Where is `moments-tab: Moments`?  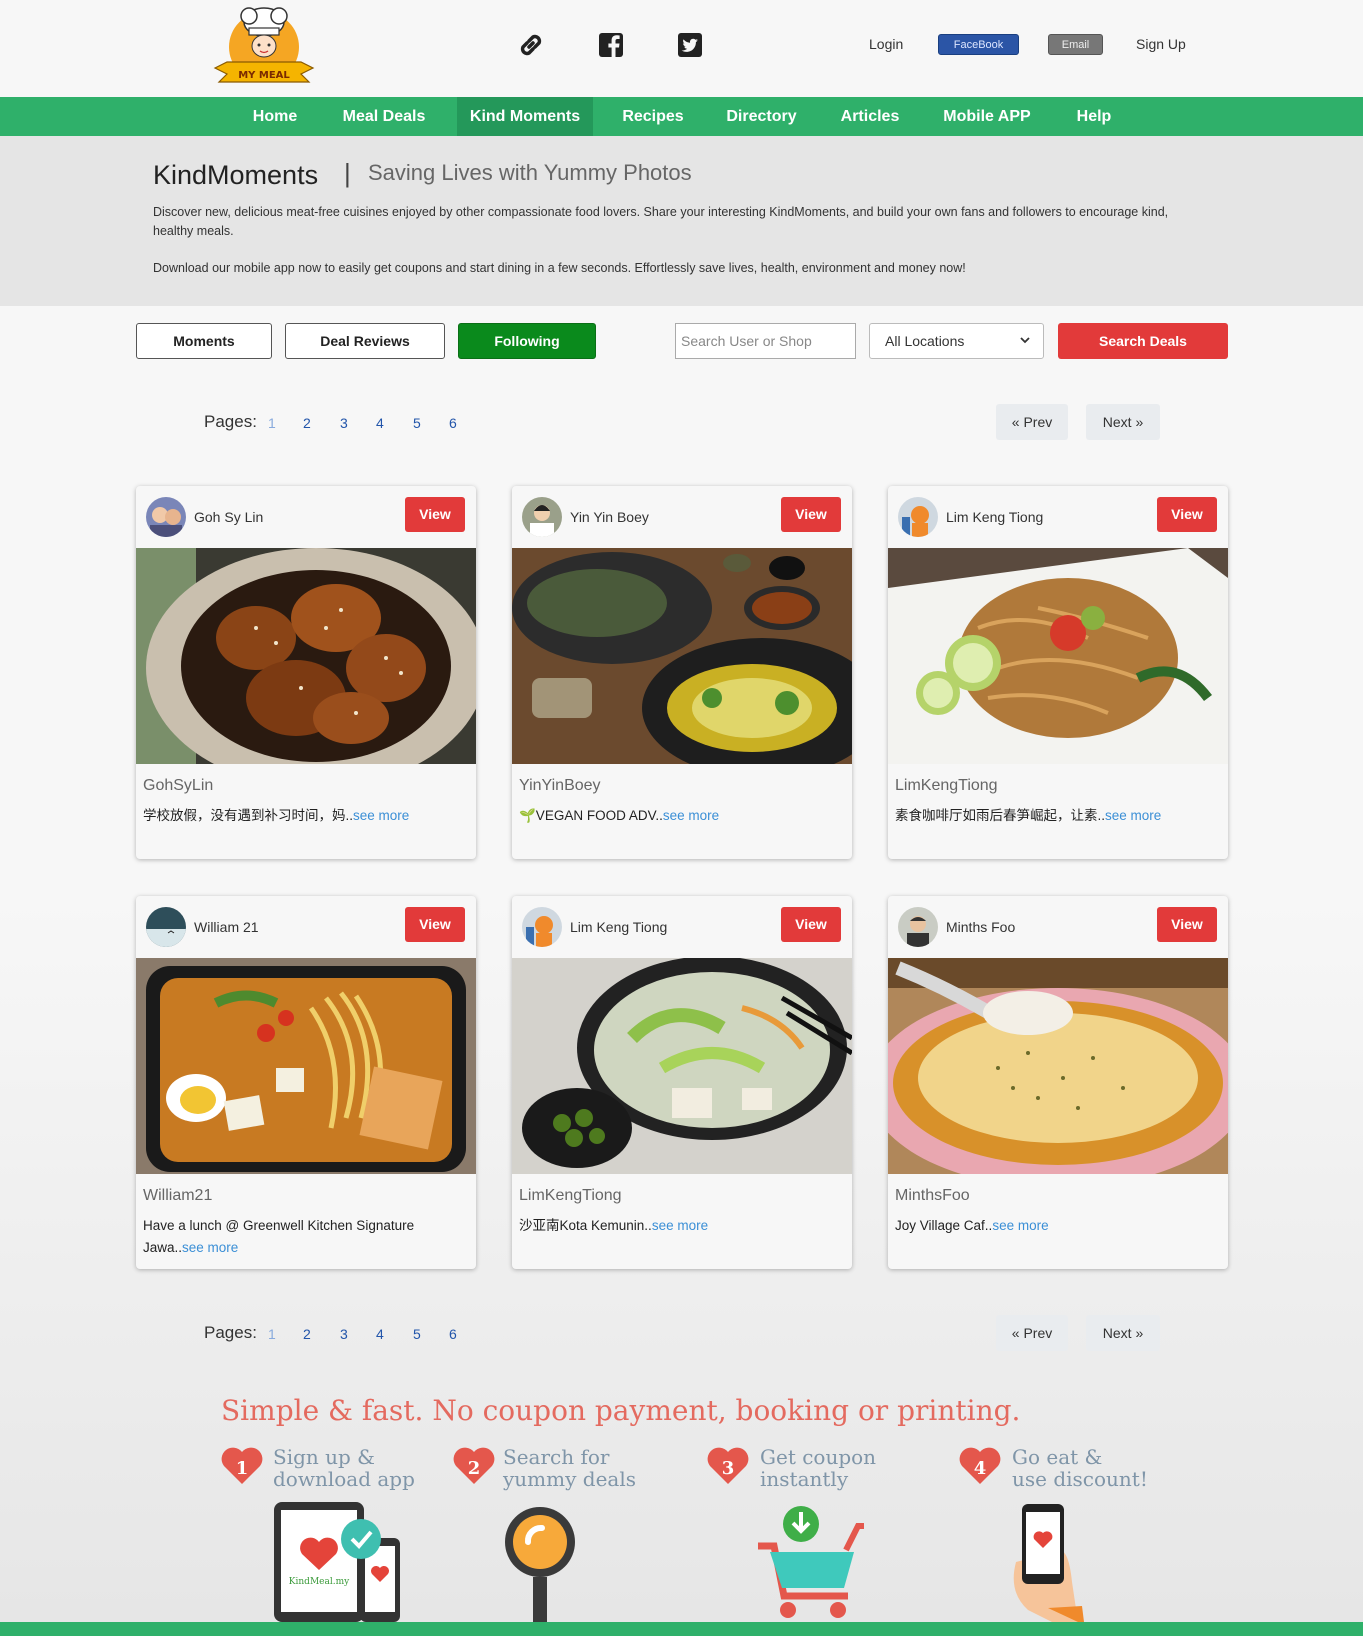
moments-tab: Moments is located at coordinates (204, 341).